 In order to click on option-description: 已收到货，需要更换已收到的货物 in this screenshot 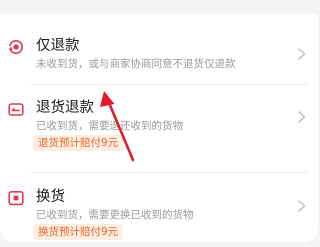, I will do `click(115, 215)`.